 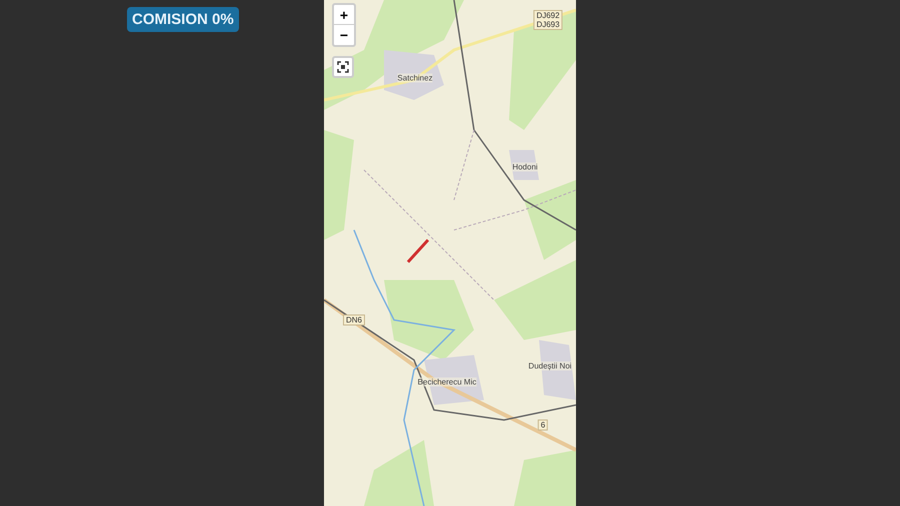 I want to click on fullscreen-button, so click(x=343, y=67).